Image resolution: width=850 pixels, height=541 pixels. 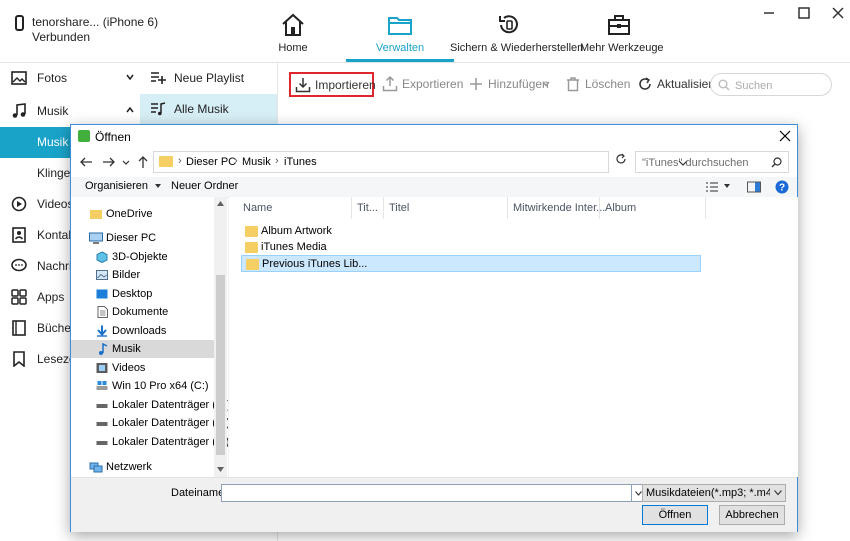 What do you see at coordinates (220, 365) in the screenshot?
I see `scrollbar-thumb` at bounding box center [220, 365].